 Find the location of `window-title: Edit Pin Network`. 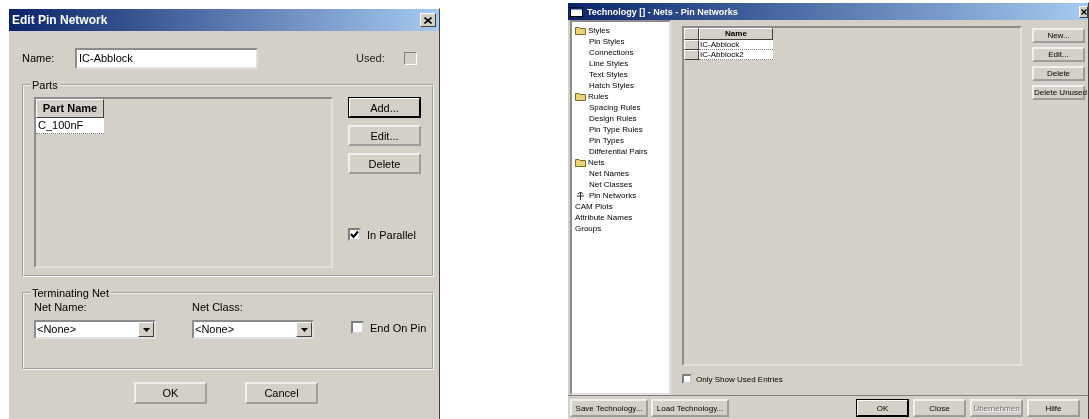

window-title: Edit Pin Network is located at coordinates (60, 20).